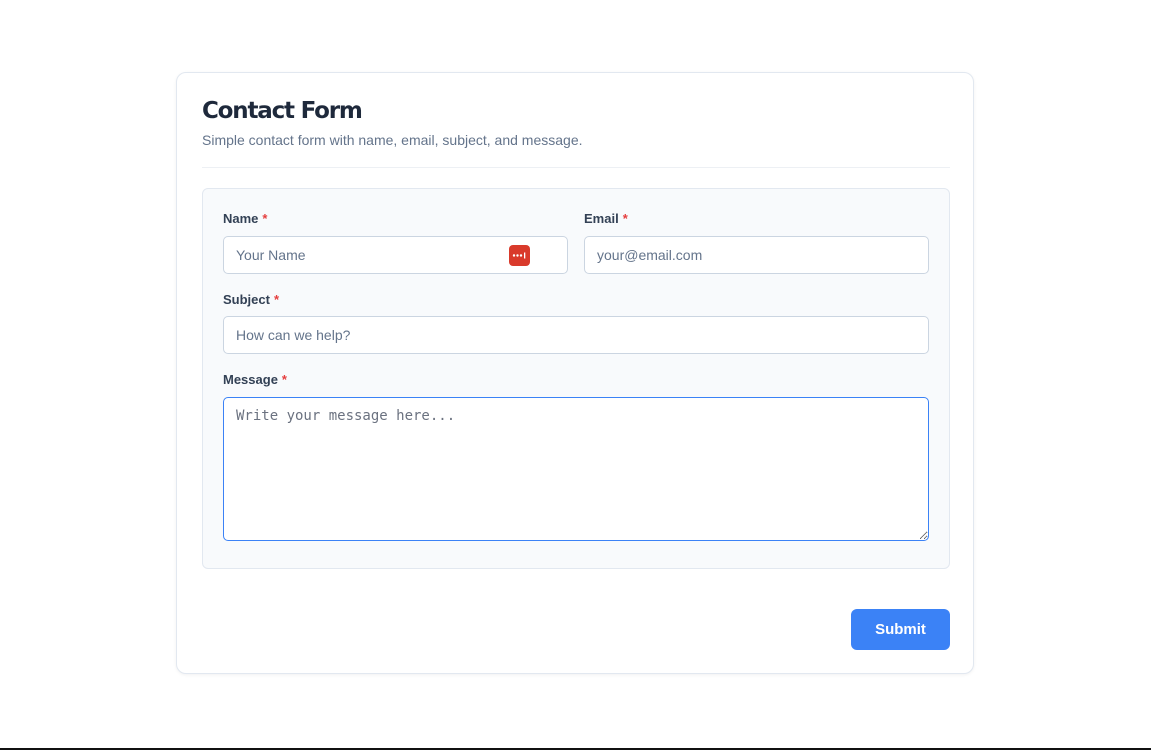  I want to click on password-dots-icon, so click(519, 255).